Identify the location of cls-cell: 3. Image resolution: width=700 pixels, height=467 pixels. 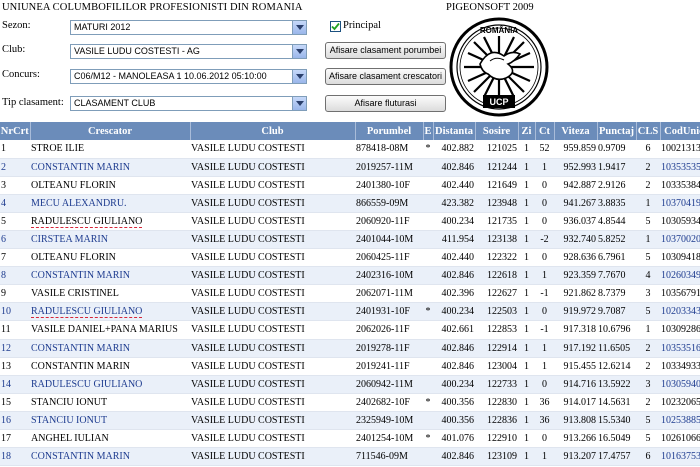
(648, 384).